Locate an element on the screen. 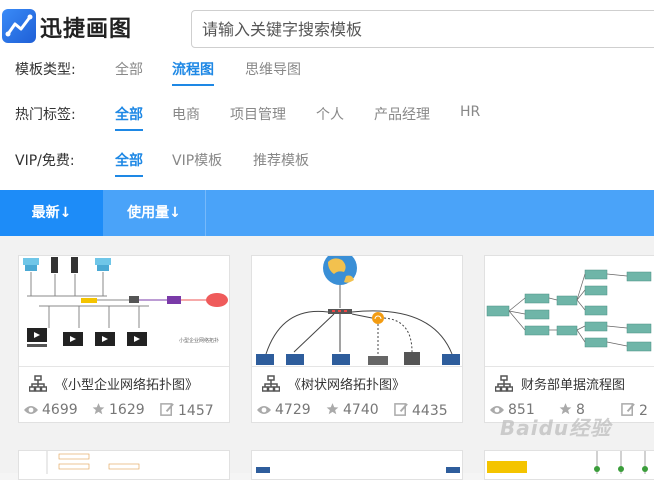  view-count: 4729 is located at coordinates (283, 410).